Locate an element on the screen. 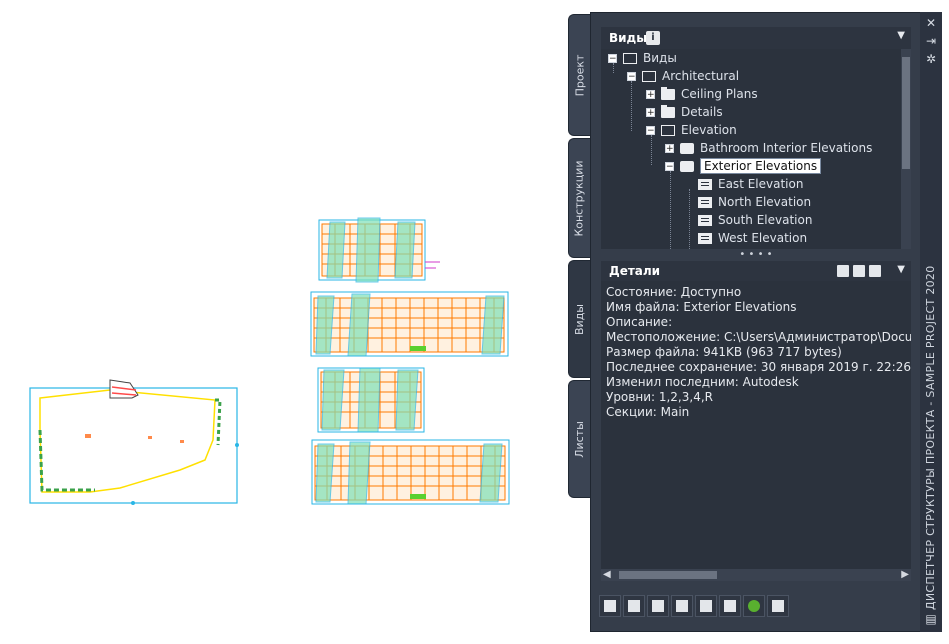 Image resolution: width=949 pixels, height=644 pixels. tree-node-north-elevation: North Elevation is located at coordinates (754, 202).